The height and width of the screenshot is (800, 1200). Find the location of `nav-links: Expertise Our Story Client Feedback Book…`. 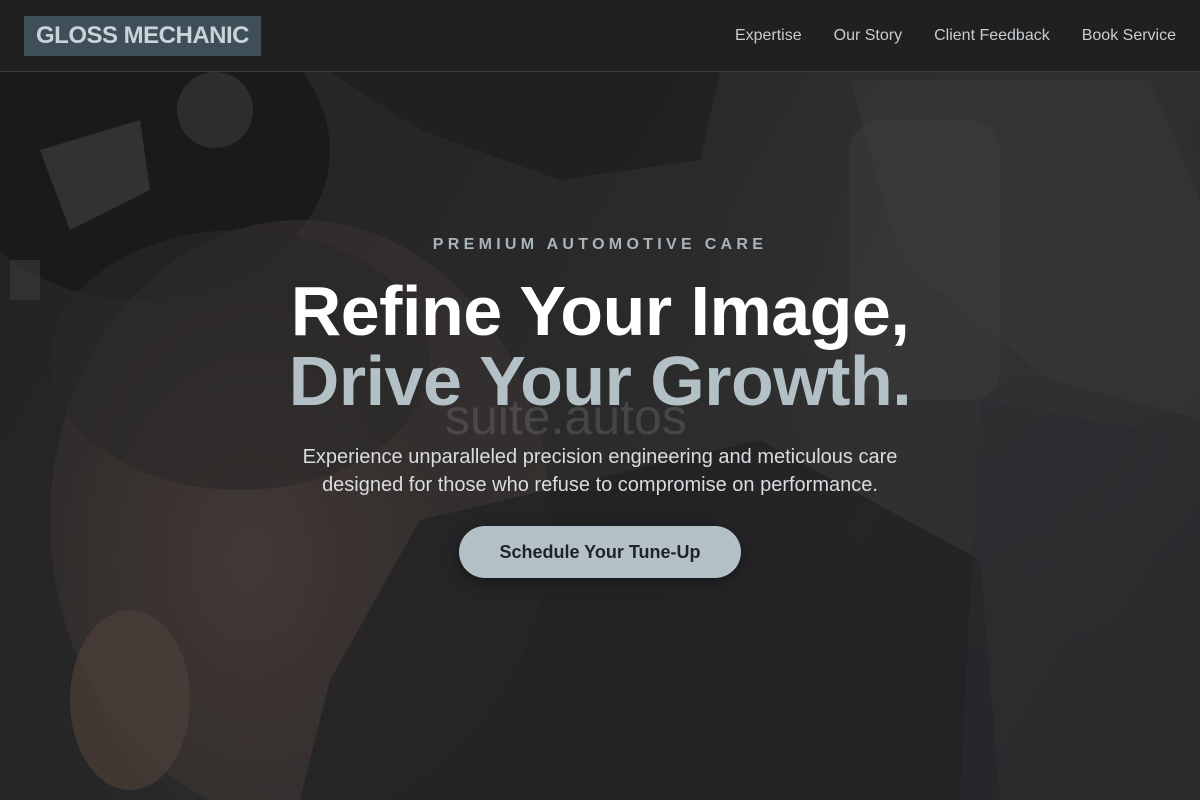

nav-links: Expertise Our Story Client Feedback Book… is located at coordinates (955, 36).